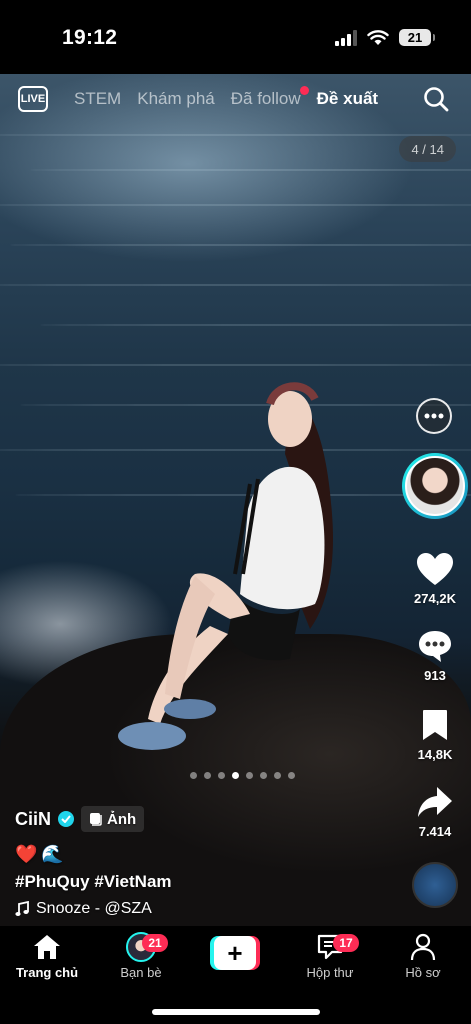 The width and height of the screenshot is (471, 1024). I want to click on creator-avatar, so click(435, 486).